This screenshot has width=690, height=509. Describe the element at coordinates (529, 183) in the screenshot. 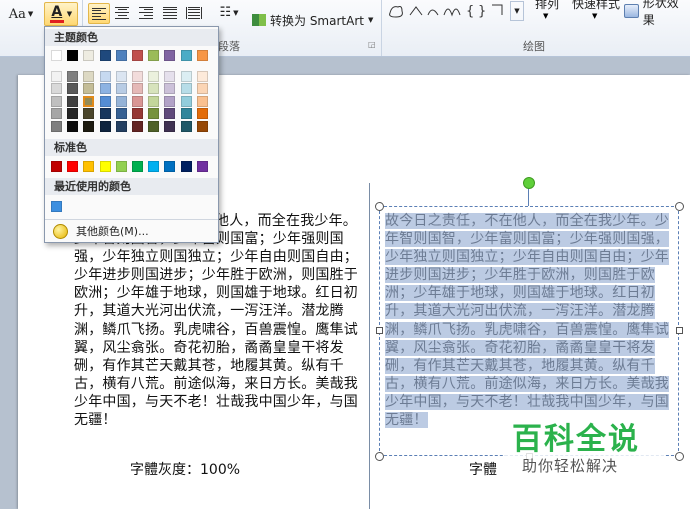

I see `rotation-handle` at that location.